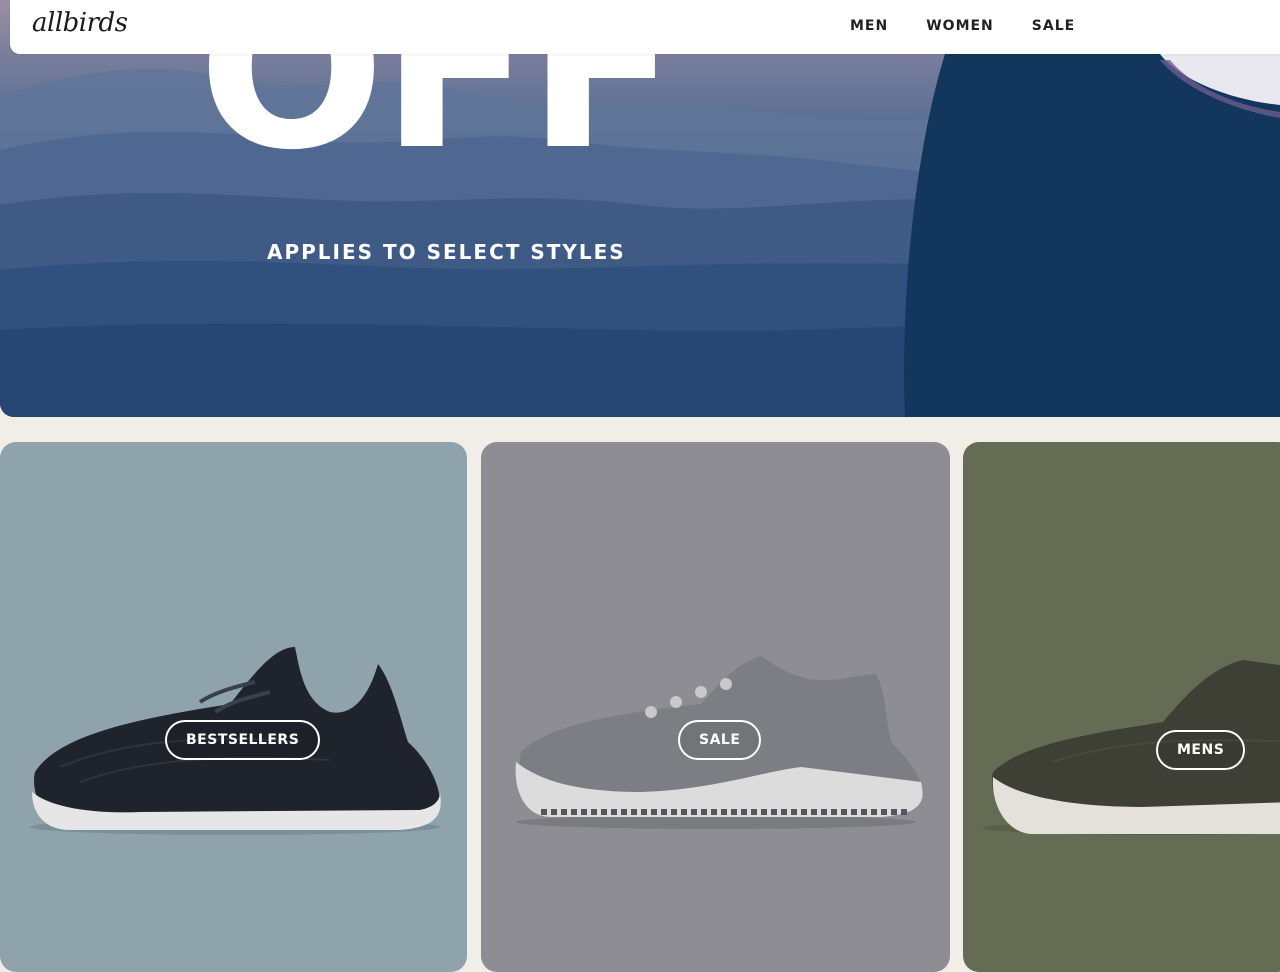 The width and height of the screenshot is (1280, 972). I want to click on allbirds-logo: allbirds, so click(80, 23).